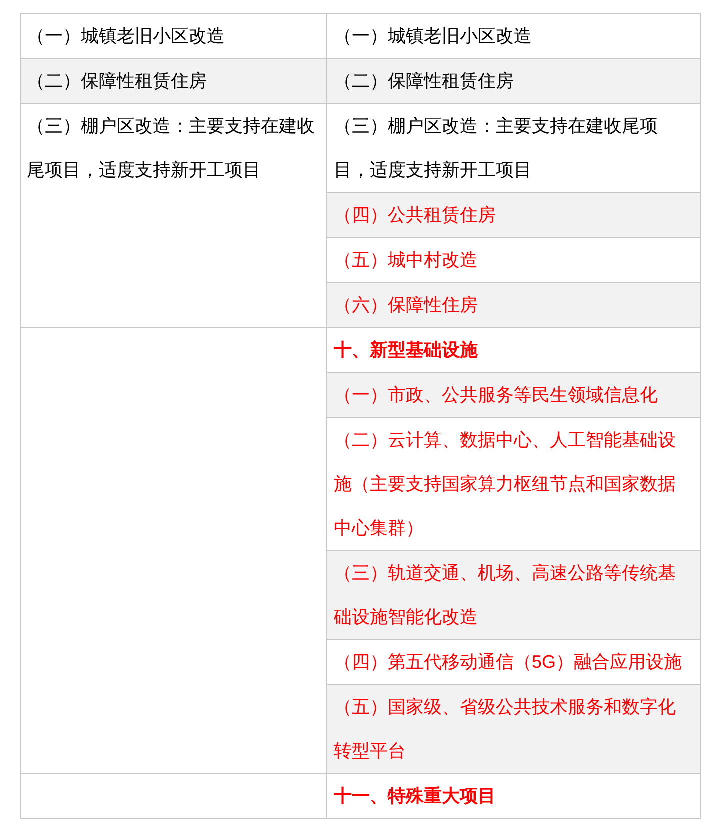  What do you see at coordinates (513, 594) in the screenshot?
I see `table-cell: （三）轨道交通、机场、高速公路等传统基础设施智能化改造` at bounding box center [513, 594].